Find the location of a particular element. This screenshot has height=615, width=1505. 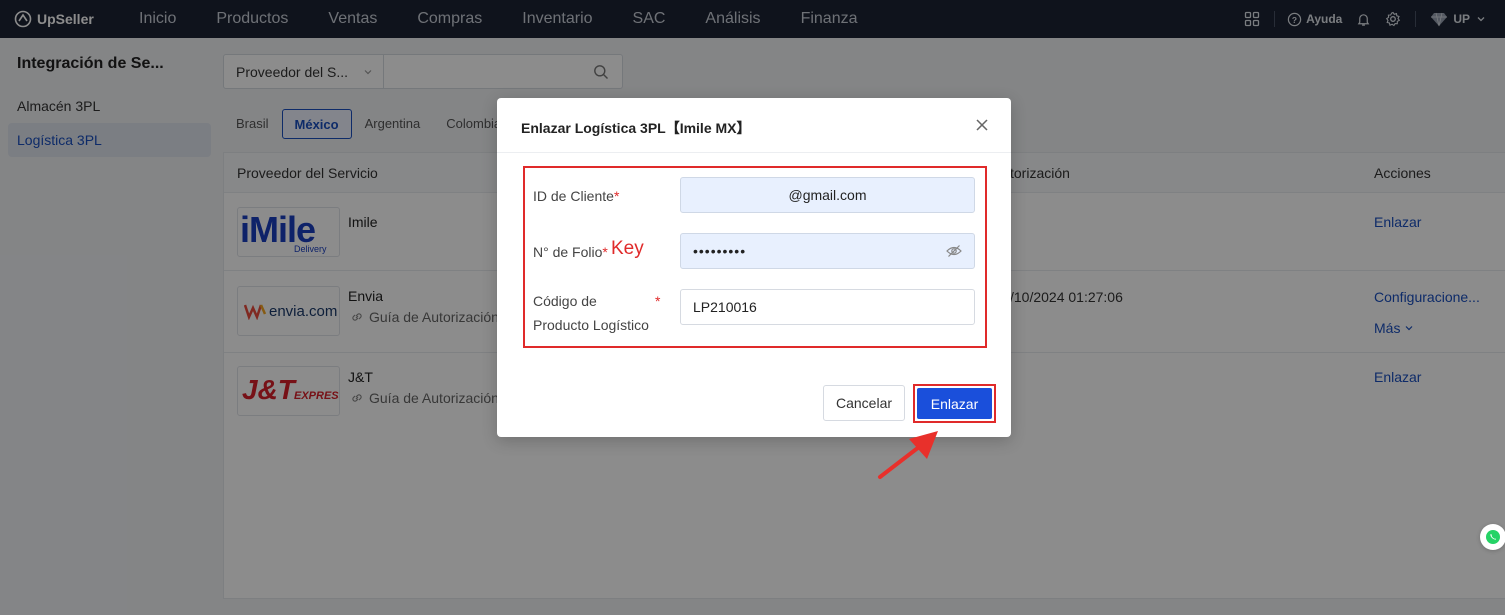

dialog-title: Enlazar Logística 3PL【Imile MX】 is located at coordinates (636, 128).